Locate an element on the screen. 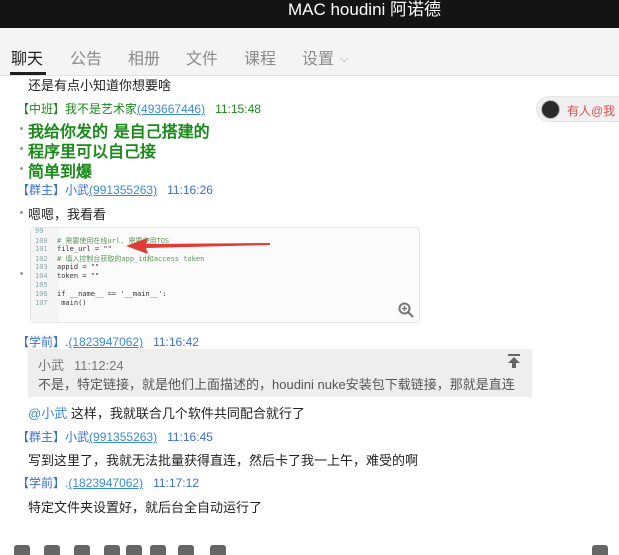 This screenshot has width=619, height=555. gift-icon is located at coordinates (158, 550).